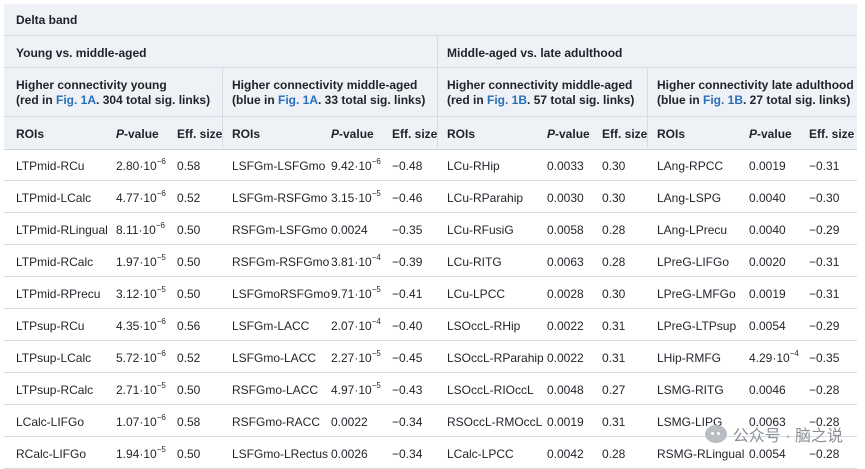 This screenshot has width=865, height=469. Describe the element at coordinates (50, 422) in the screenshot. I see `roi-cell: LCalc-LIFGo` at that location.